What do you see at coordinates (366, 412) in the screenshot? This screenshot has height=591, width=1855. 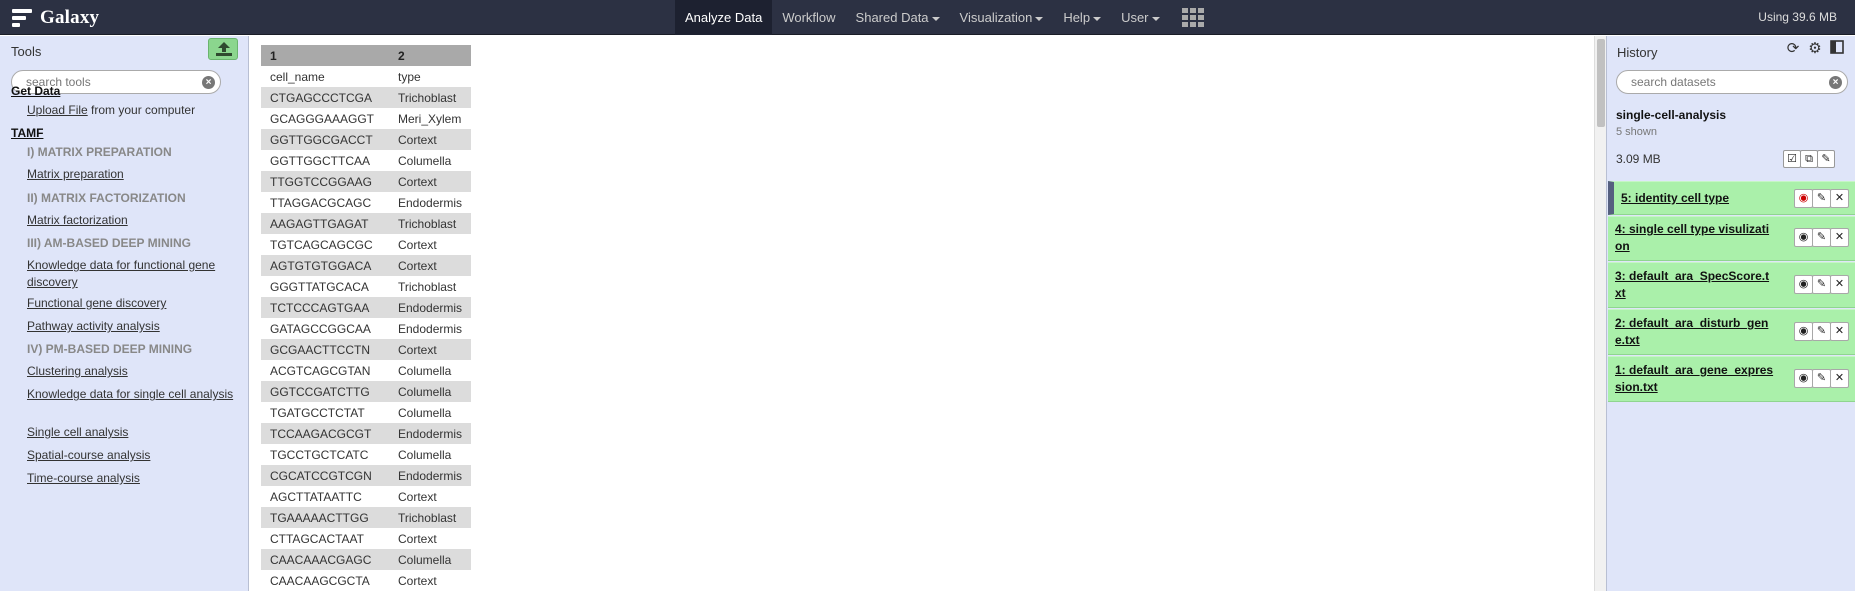 I see `table-row: TGATGCCTCTAT Columella` at bounding box center [366, 412].